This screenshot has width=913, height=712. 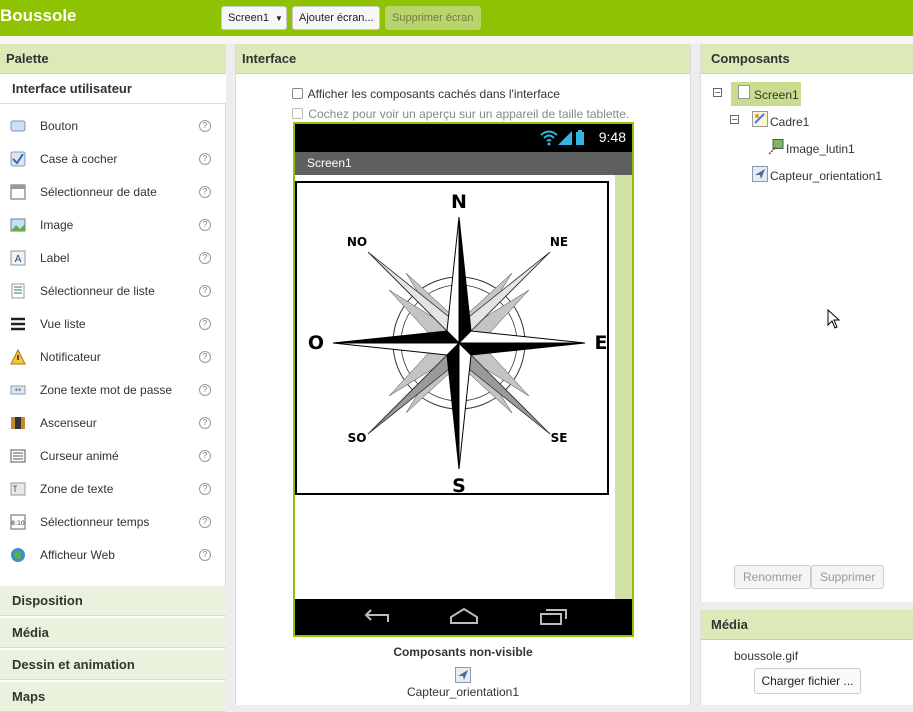 I want to click on recent-apps-icon, so click(x=554, y=617).